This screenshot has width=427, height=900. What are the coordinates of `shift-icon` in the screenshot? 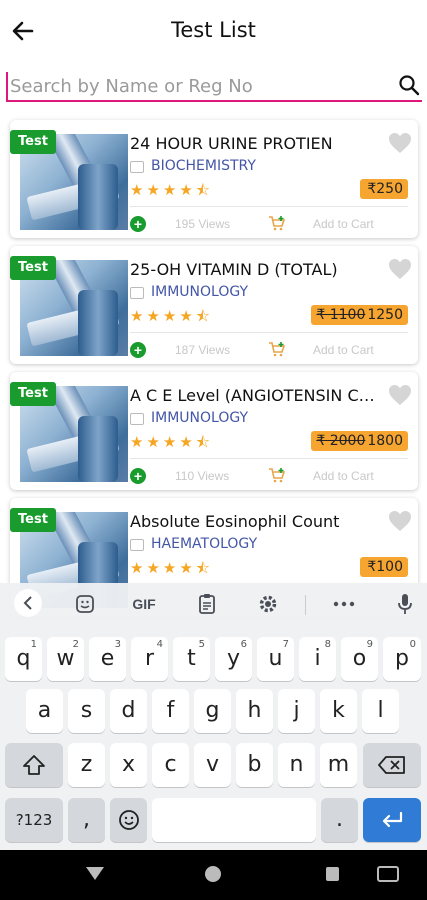 It's located at (34, 765).